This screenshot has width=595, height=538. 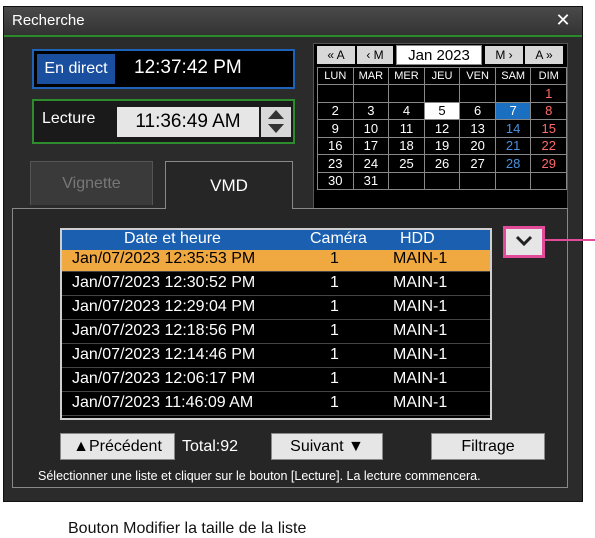 I want to click on calendar-week: 9 10 11 12 13 14 15, so click(x=442, y=128).